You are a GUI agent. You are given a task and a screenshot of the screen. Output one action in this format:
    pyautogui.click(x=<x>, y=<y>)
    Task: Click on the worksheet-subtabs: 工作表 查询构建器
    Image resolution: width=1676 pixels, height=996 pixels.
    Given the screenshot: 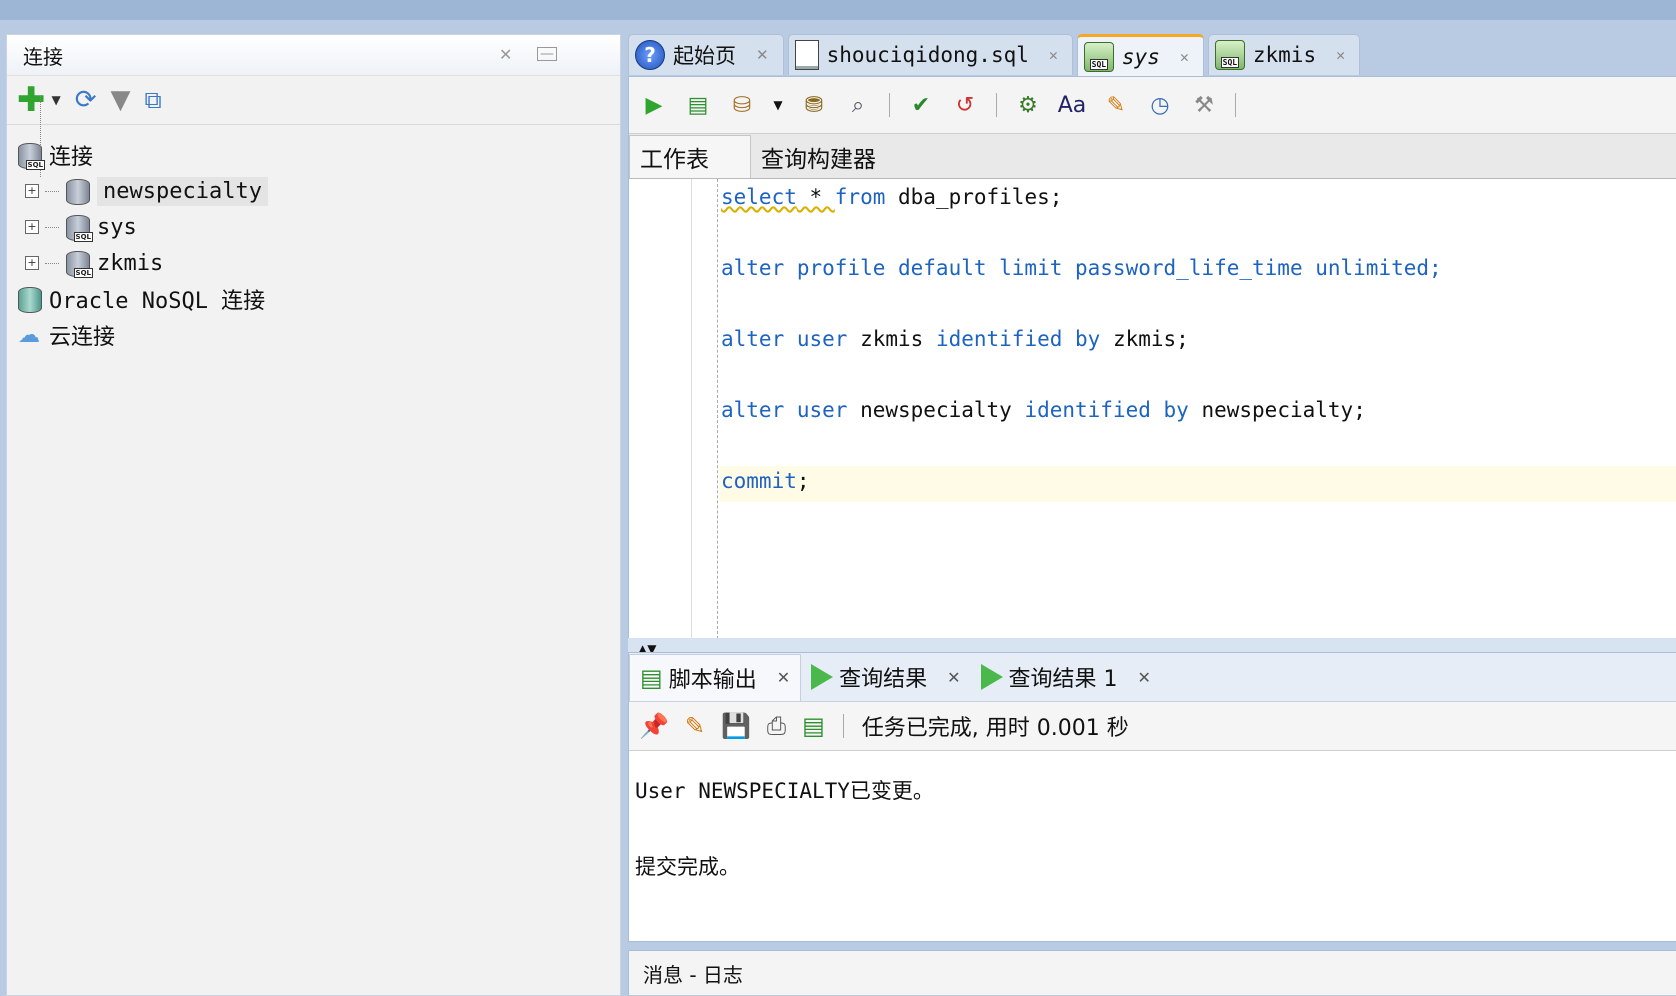 What is the action you would take?
    pyautogui.click(x=1152, y=156)
    